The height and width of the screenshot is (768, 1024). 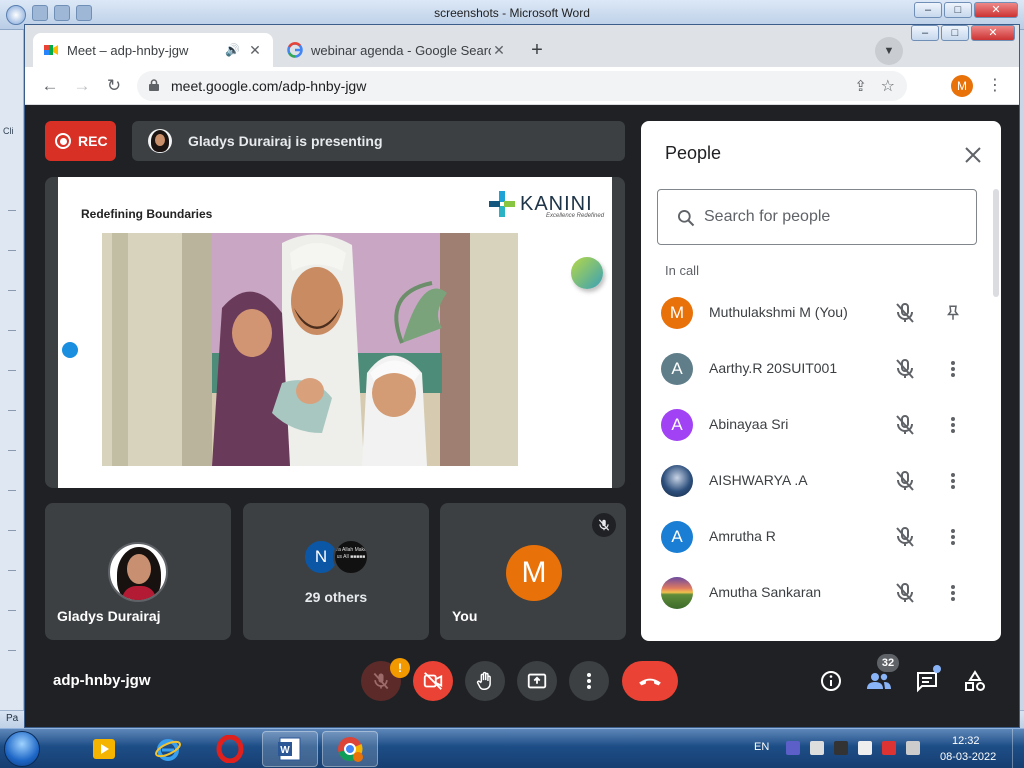 I want to click on back-arrow-icon: ←, so click(x=50, y=86).